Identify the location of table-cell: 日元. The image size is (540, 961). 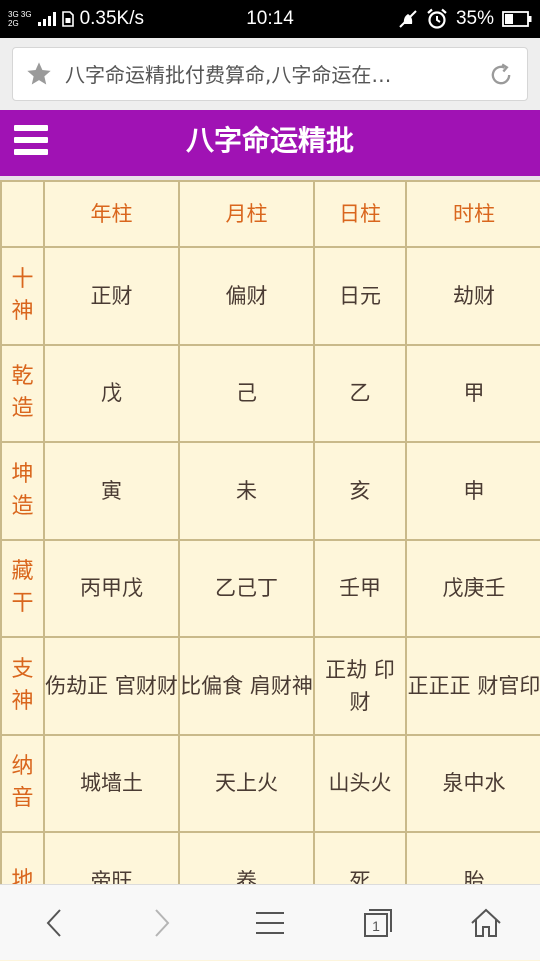
(360, 296).